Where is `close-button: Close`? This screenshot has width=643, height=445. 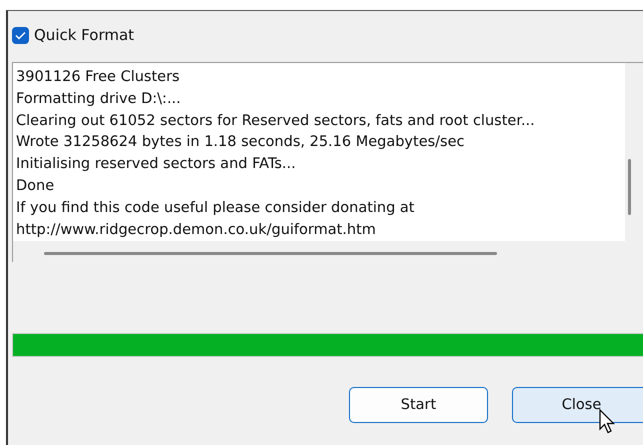 close-button: Close is located at coordinates (577, 405).